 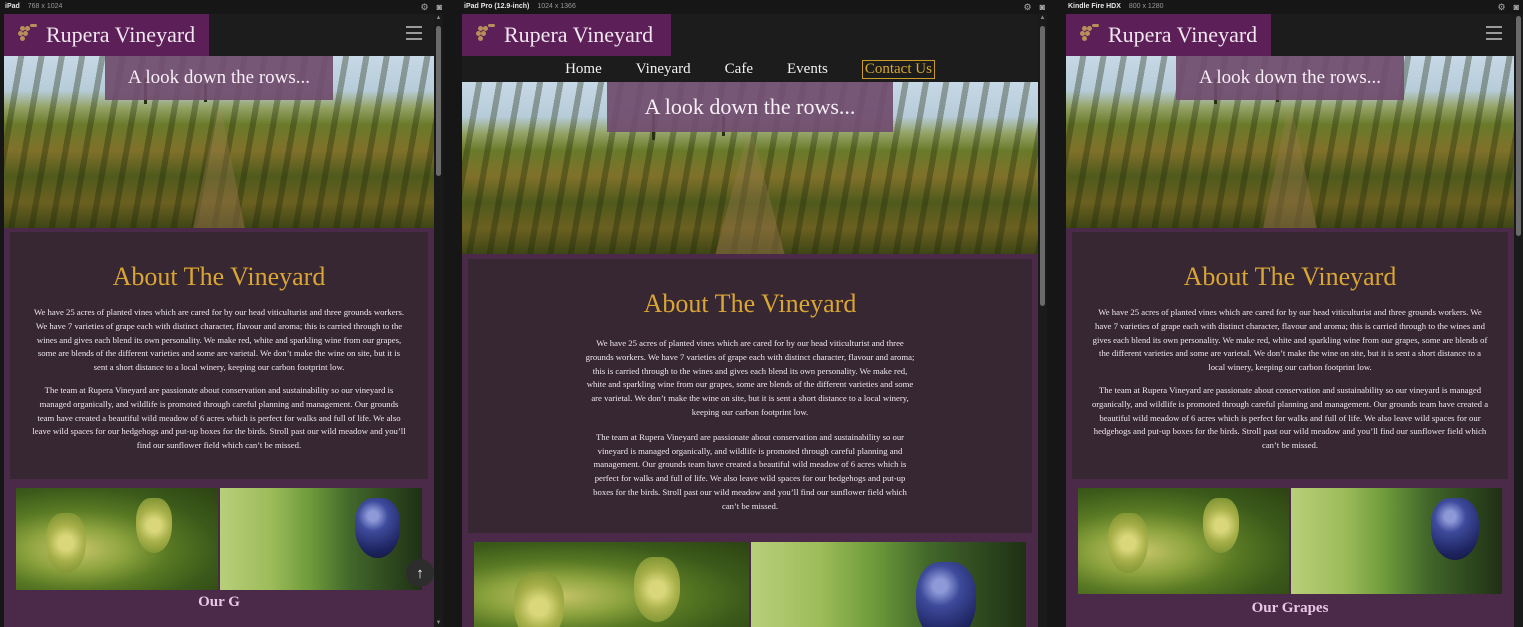 I want to click on viewport-scrollbar, so click(x=1518, y=320).